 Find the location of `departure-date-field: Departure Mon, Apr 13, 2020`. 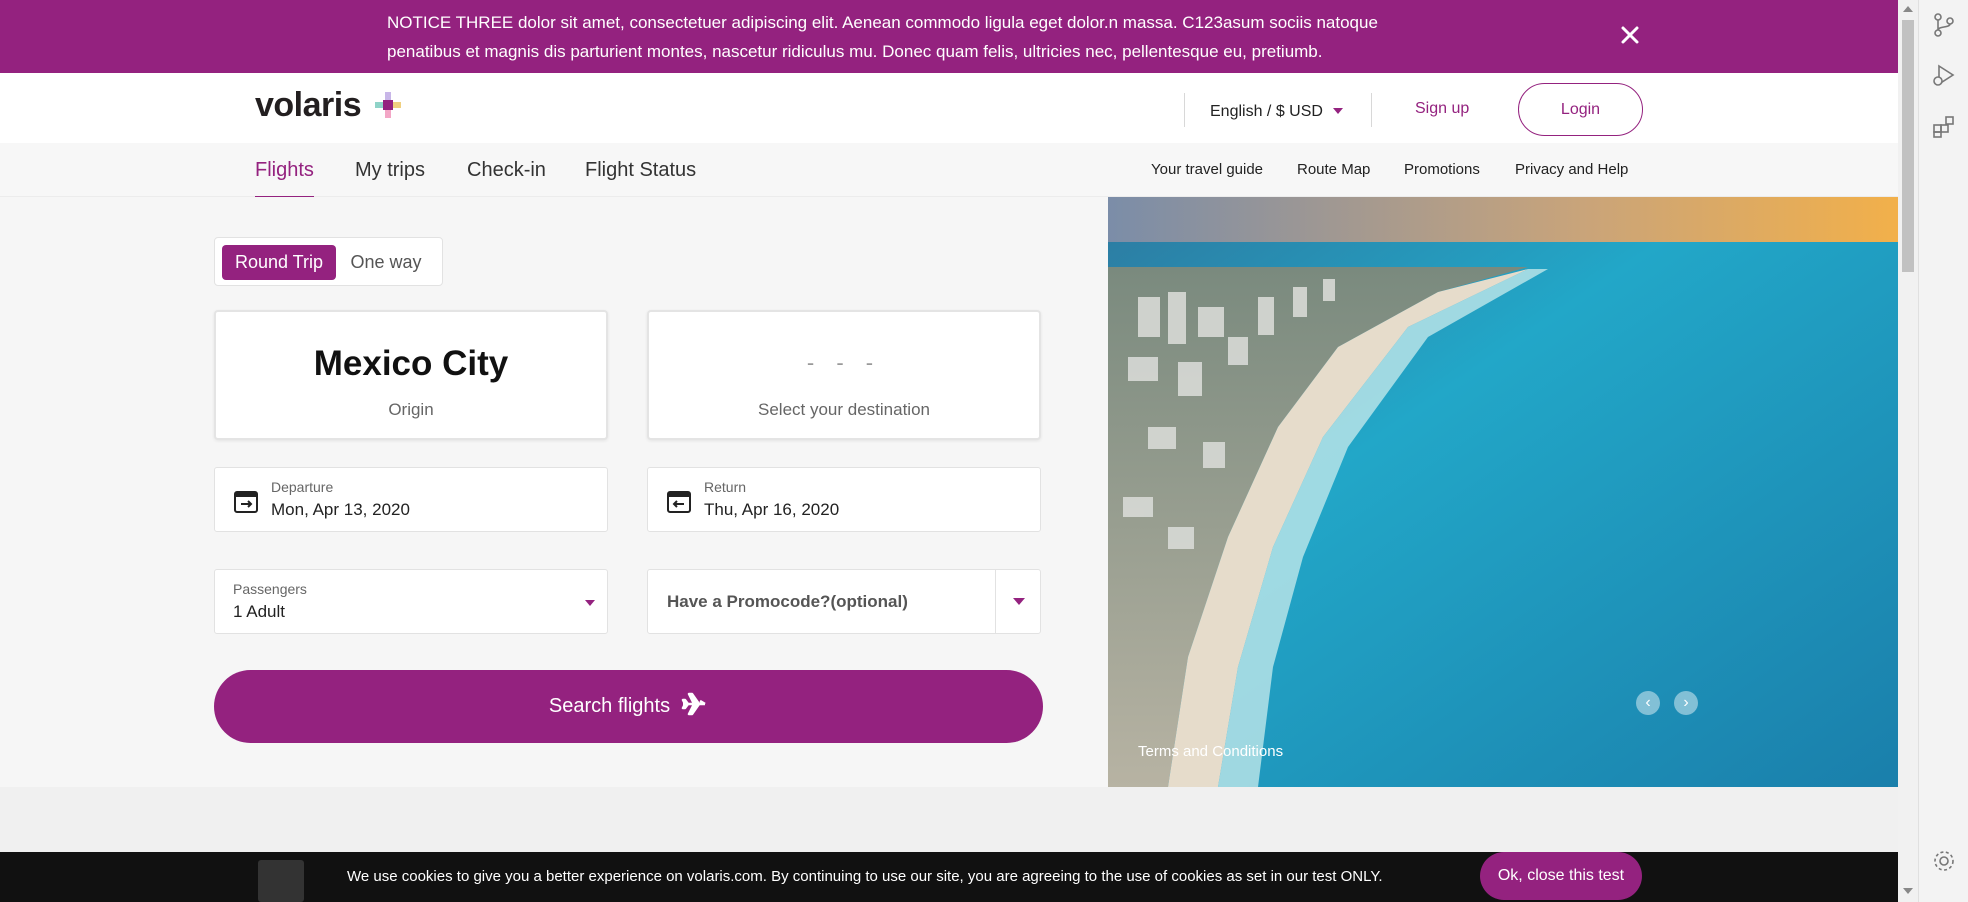

departure-date-field: Departure Mon, Apr 13, 2020 is located at coordinates (411, 499).